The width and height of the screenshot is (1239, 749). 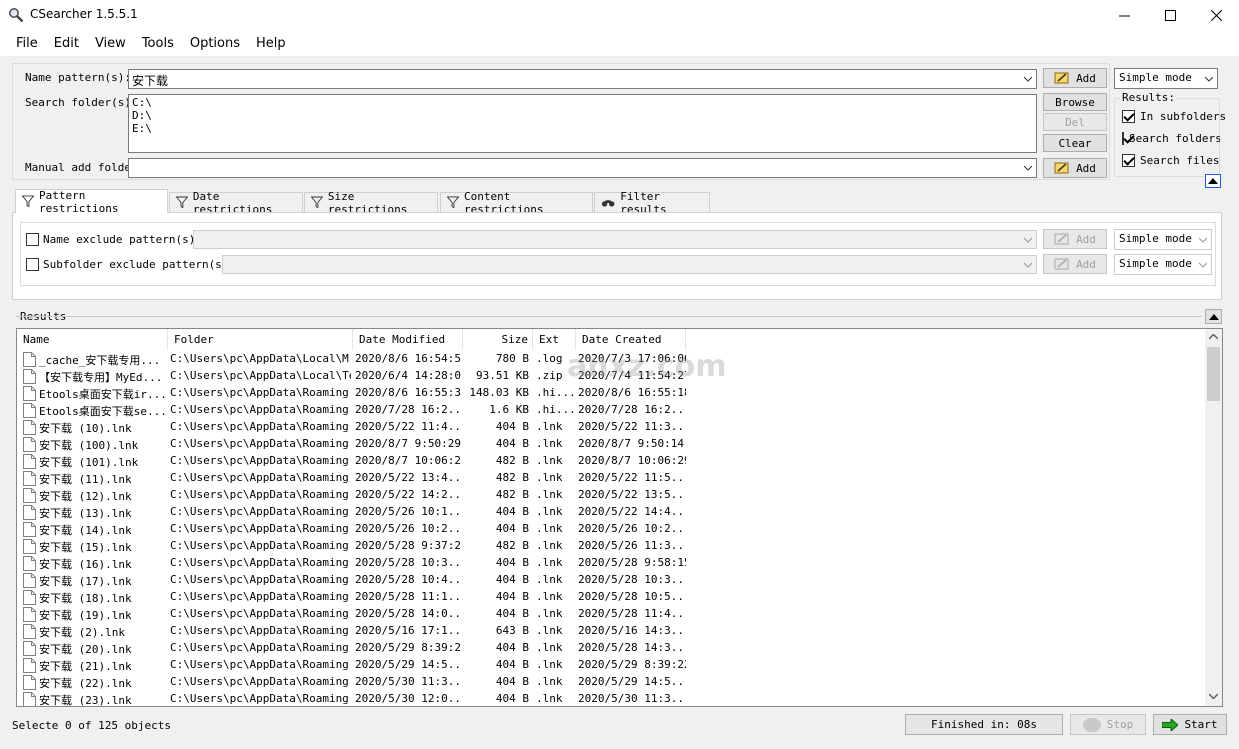 What do you see at coordinates (271, 43) in the screenshot?
I see `menu-help: Help` at bounding box center [271, 43].